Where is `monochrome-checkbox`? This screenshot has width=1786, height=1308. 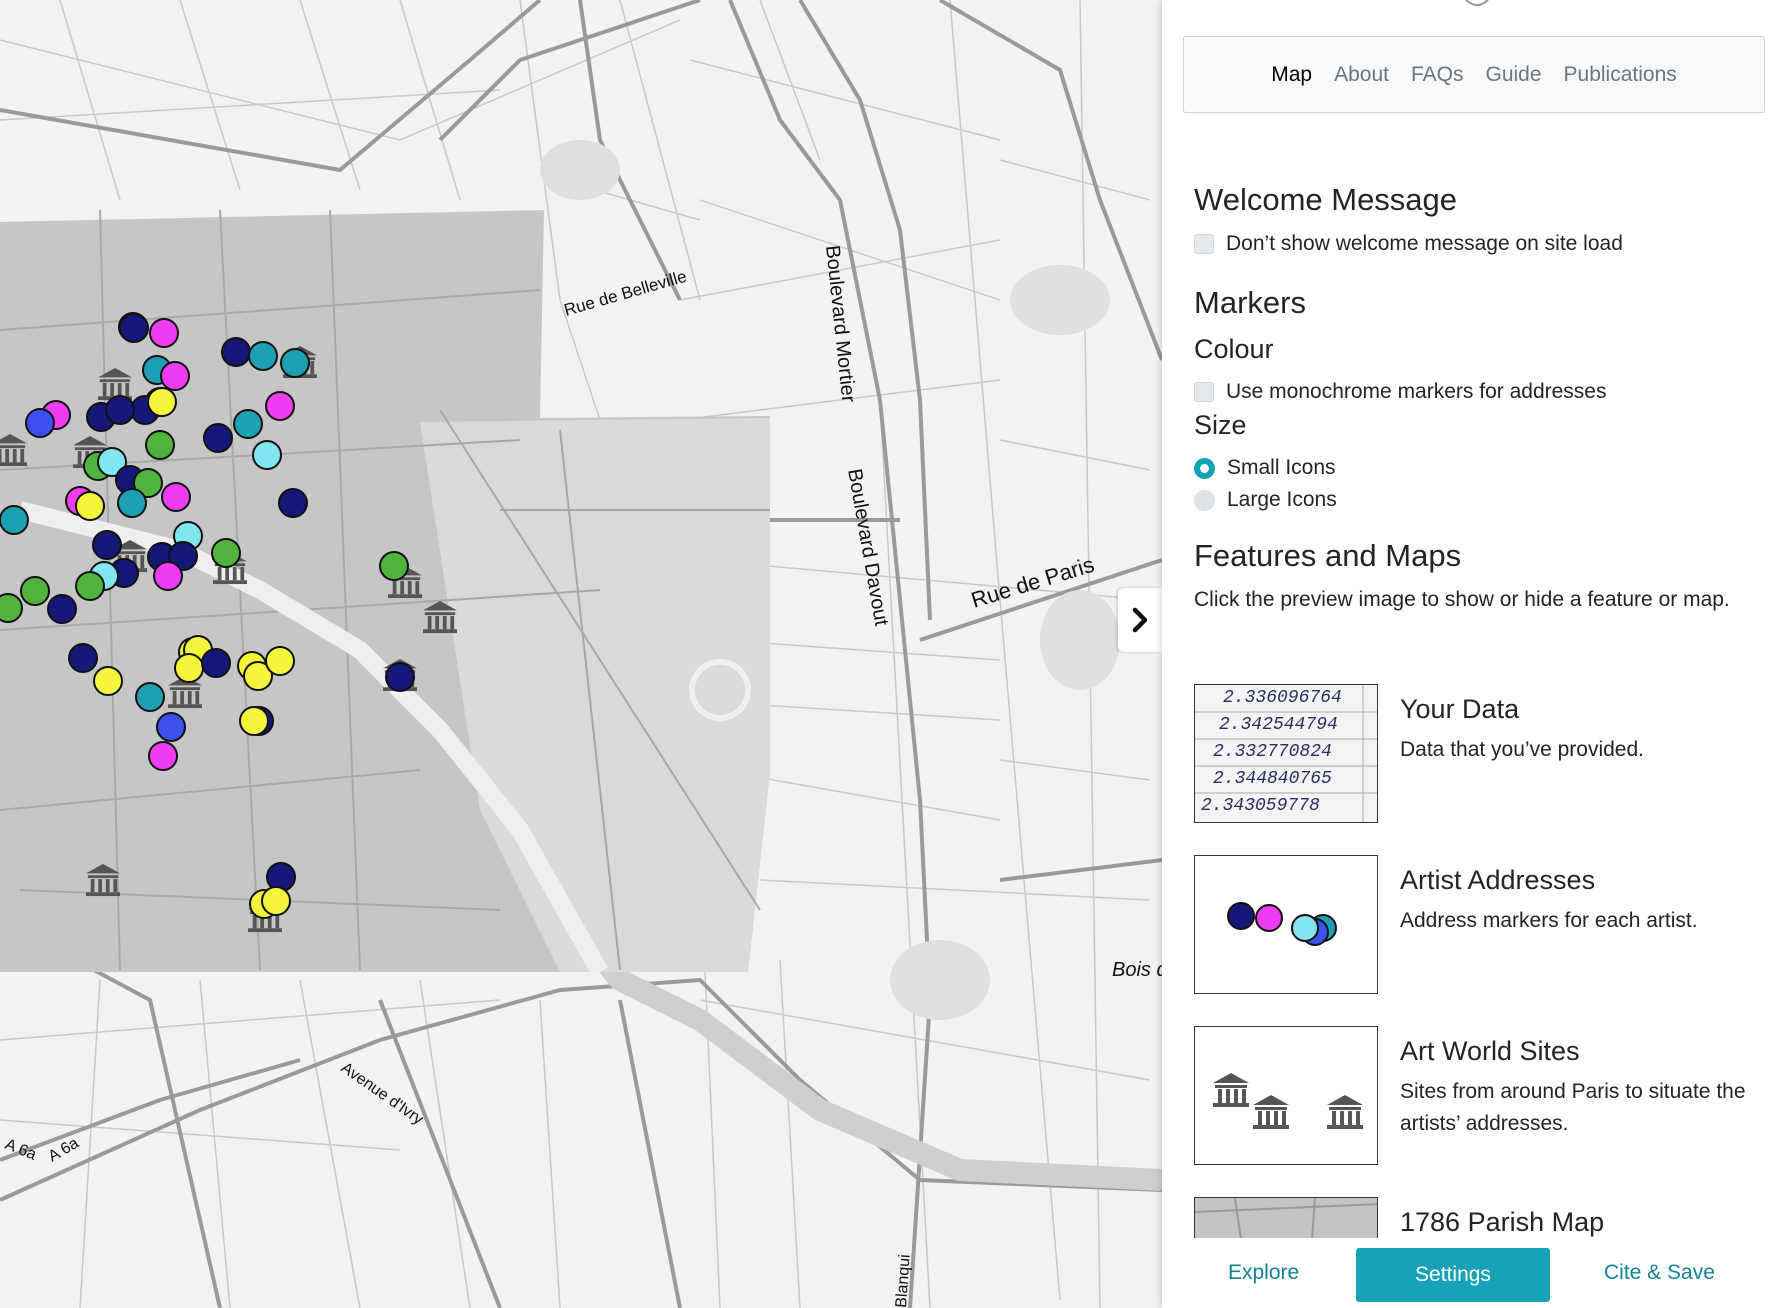 monochrome-checkbox is located at coordinates (1204, 392).